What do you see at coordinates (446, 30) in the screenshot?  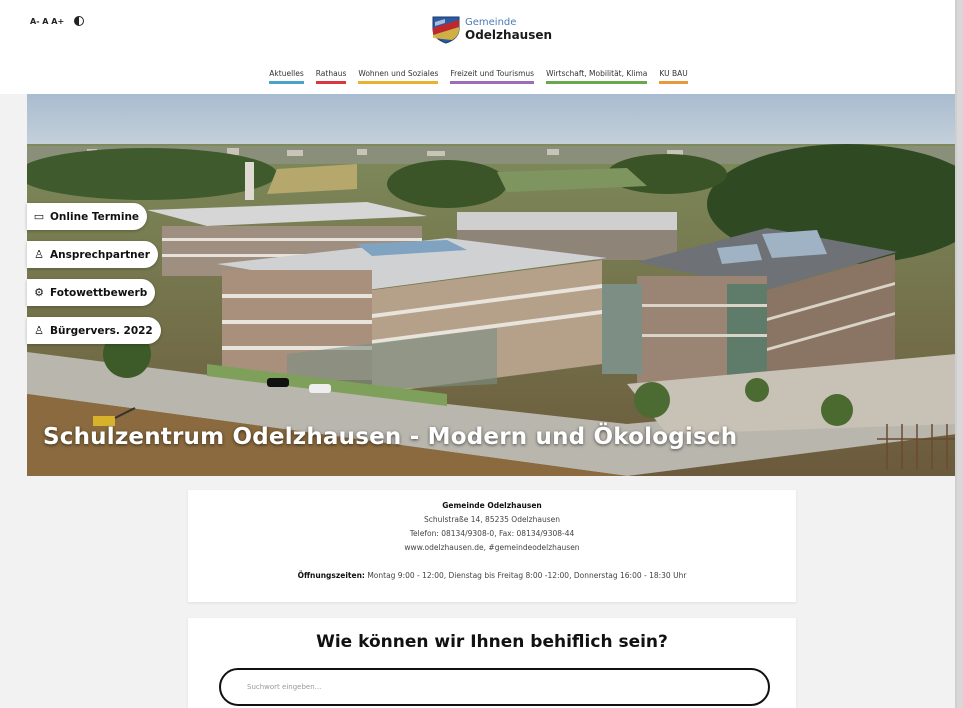 I see `coat-of-arms-icon` at bounding box center [446, 30].